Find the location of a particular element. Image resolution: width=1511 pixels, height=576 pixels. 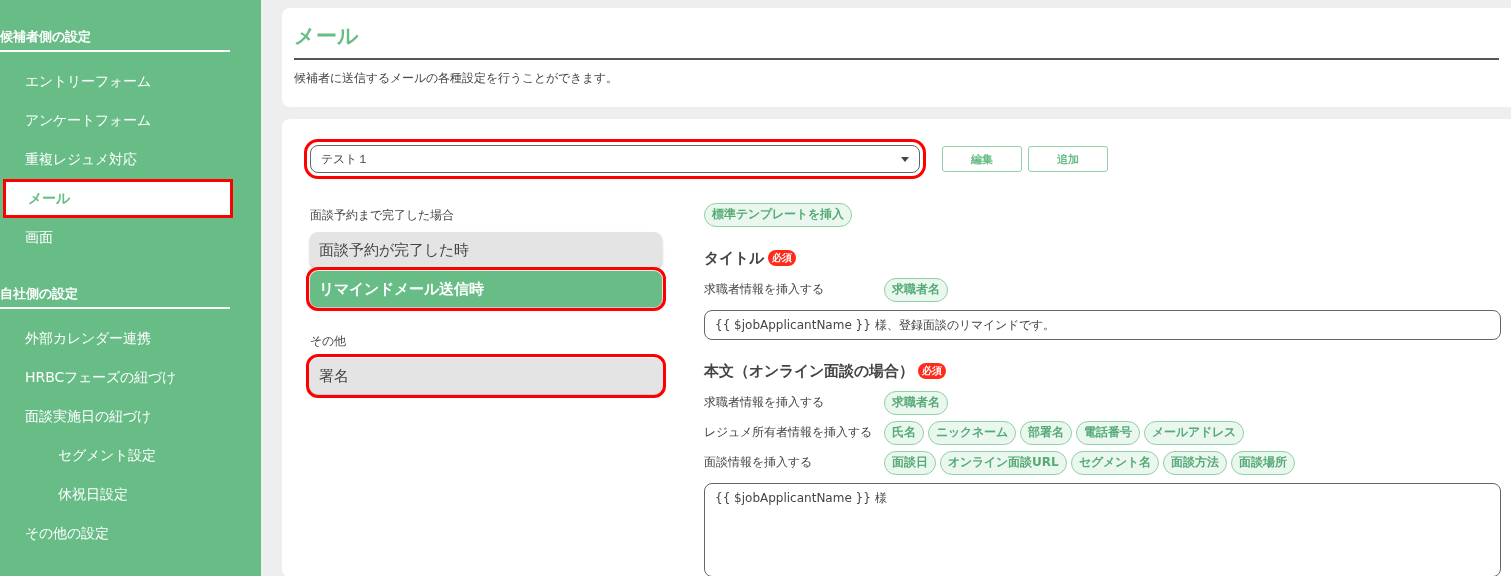

variable-tag-button: 氏名 is located at coordinates (904, 432).